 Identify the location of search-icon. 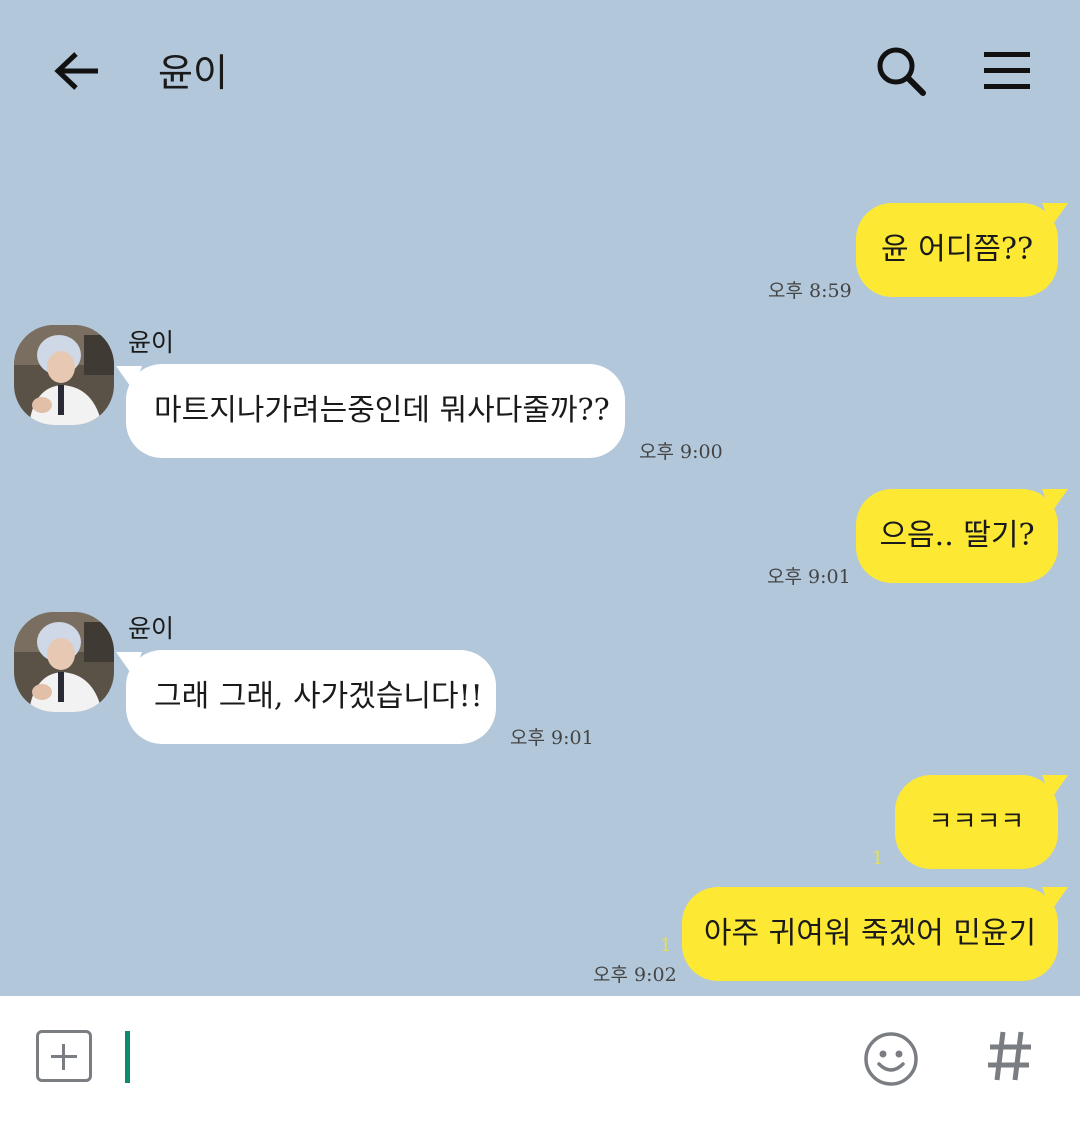
(901, 71).